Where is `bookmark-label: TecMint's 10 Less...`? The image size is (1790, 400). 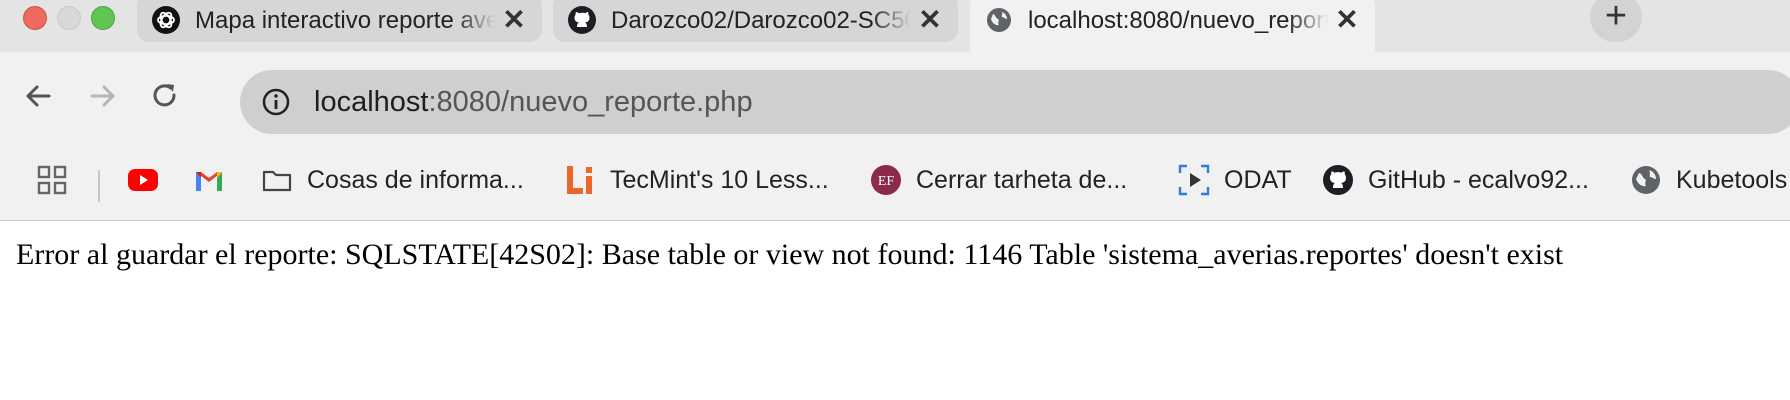 bookmark-label: TecMint's 10 Less... is located at coordinates (719, 180).